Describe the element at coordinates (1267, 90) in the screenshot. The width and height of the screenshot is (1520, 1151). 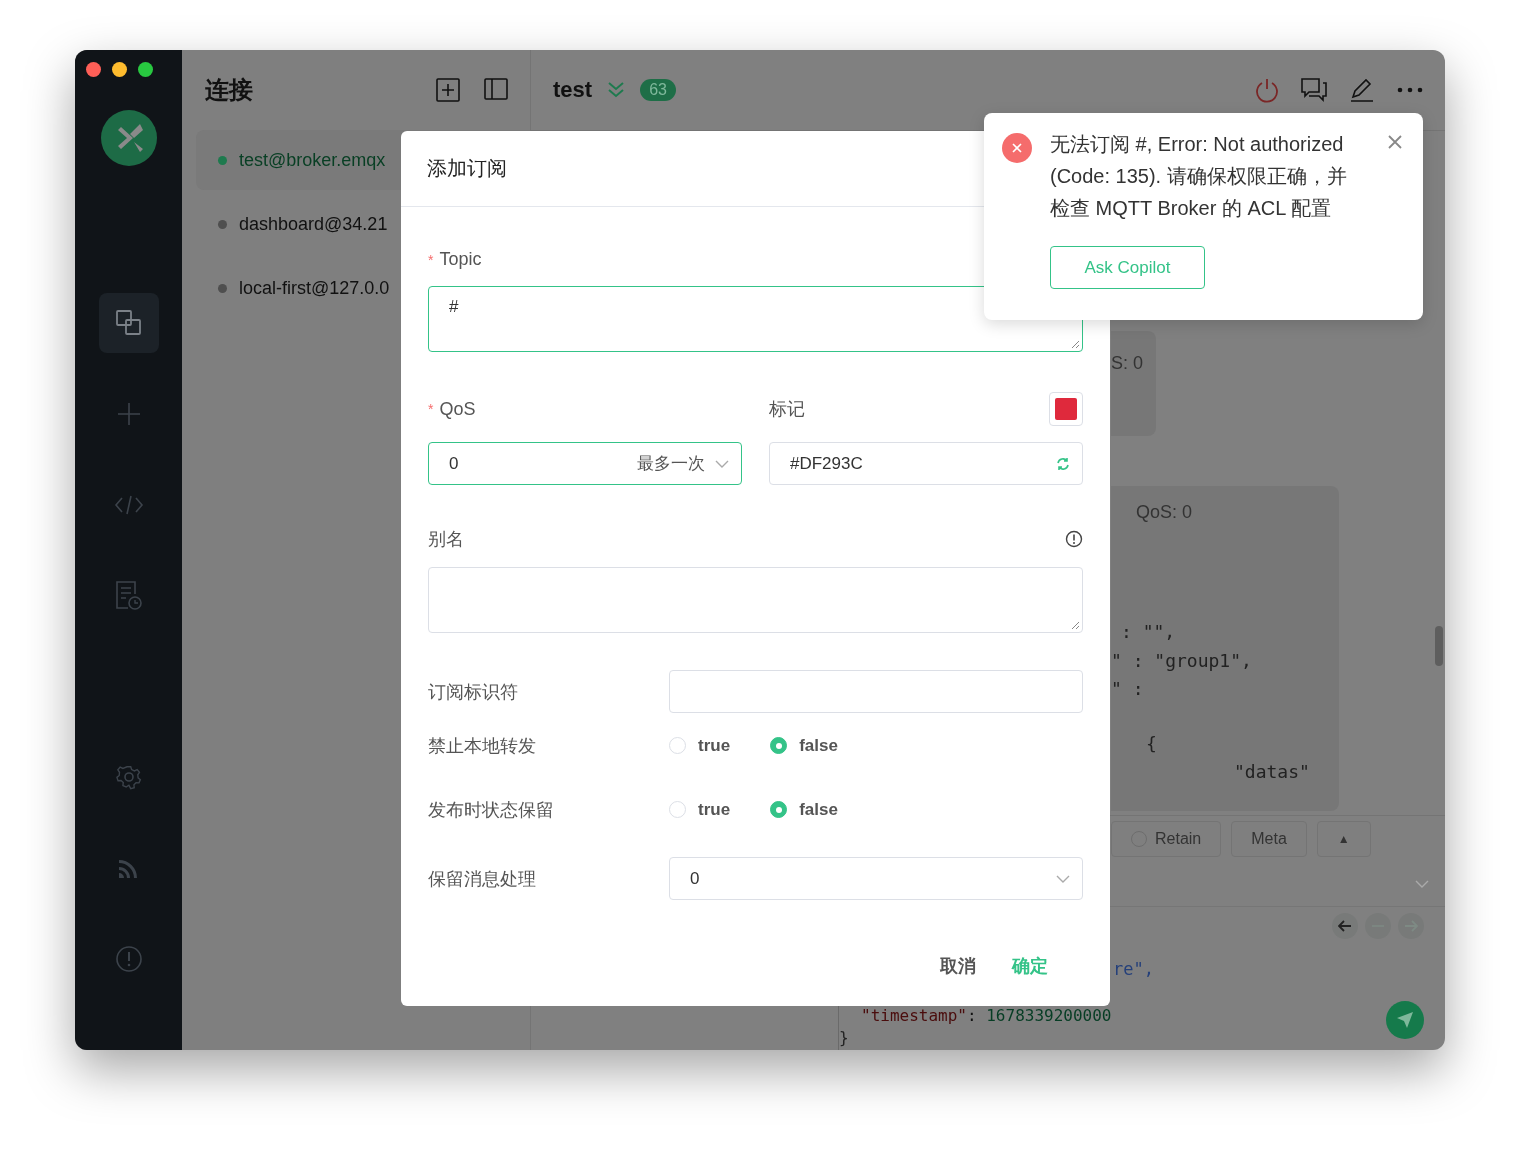
I see `power-icon` at that location.